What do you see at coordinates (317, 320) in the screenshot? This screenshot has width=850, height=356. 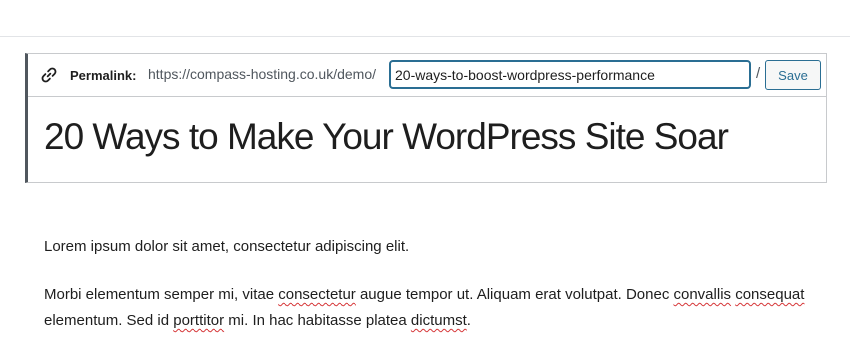 I see `text-segment: mi. In hac habitasse platea` at bounding box center [317, 320].